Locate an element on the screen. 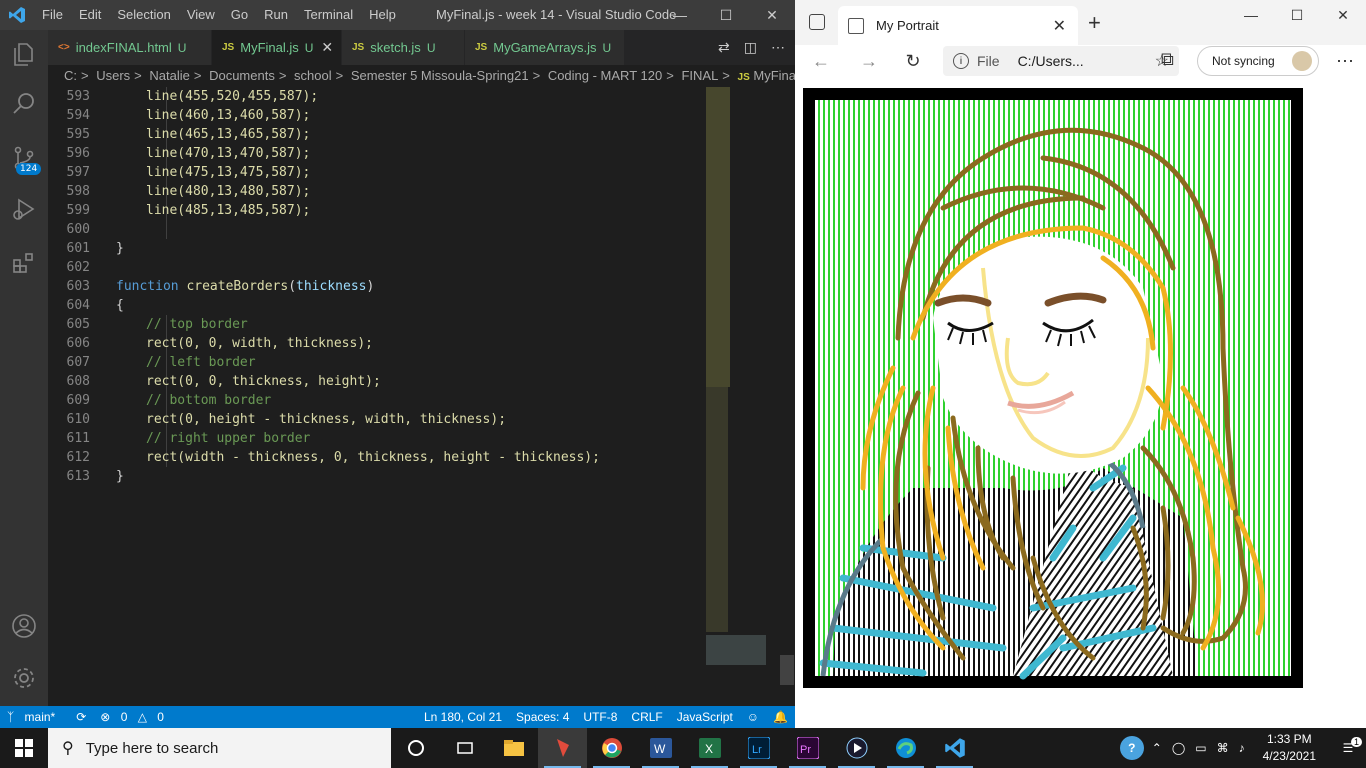 The image size is (1366, 768). compare-changes-icon: ⇄ is located at coordinates (724, 47).